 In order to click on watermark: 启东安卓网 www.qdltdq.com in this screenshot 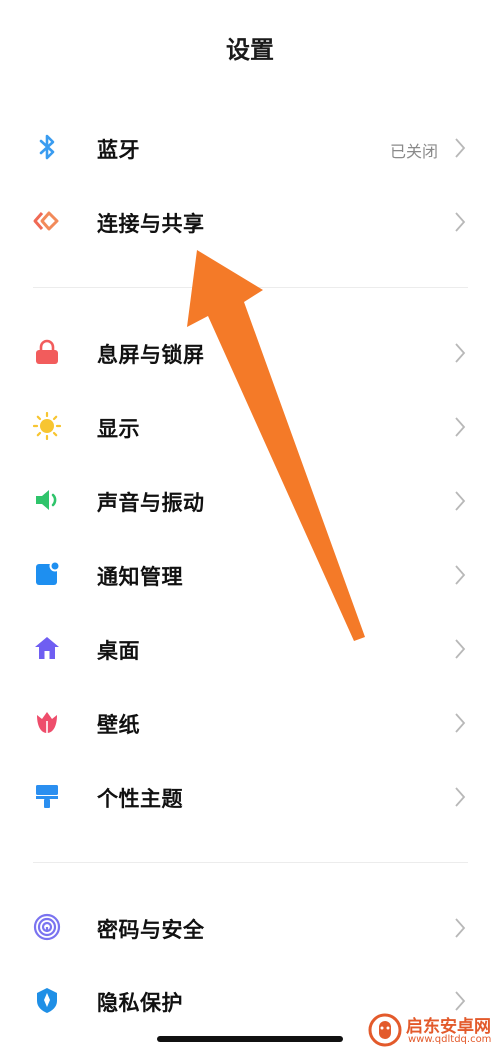, I will do `click(434, 1030)`.